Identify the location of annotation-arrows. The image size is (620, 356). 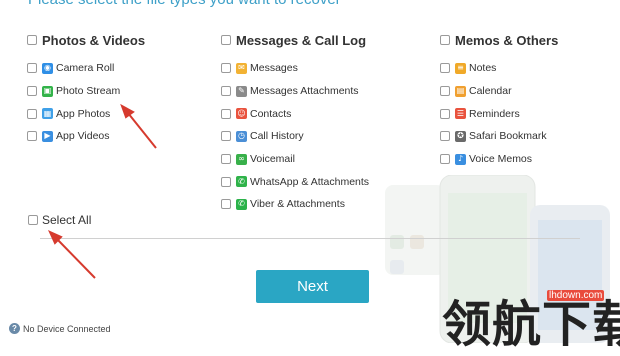
(102, 191).